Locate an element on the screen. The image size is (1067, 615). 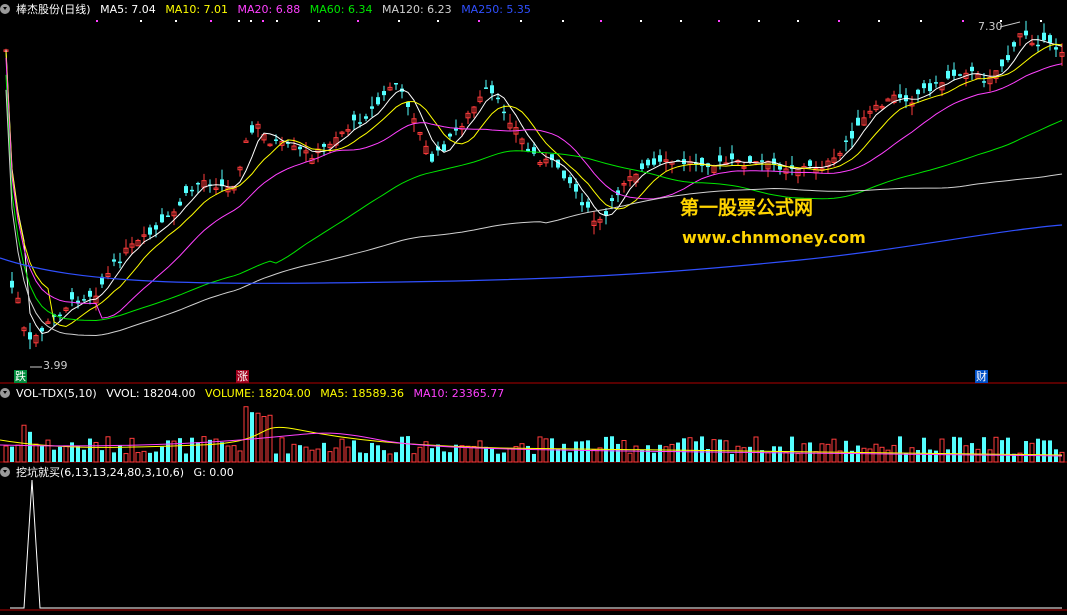
indicator-name: 挖坑就买(6,13,13,24,80,3,10,6) is located at coordinates (100, 472).